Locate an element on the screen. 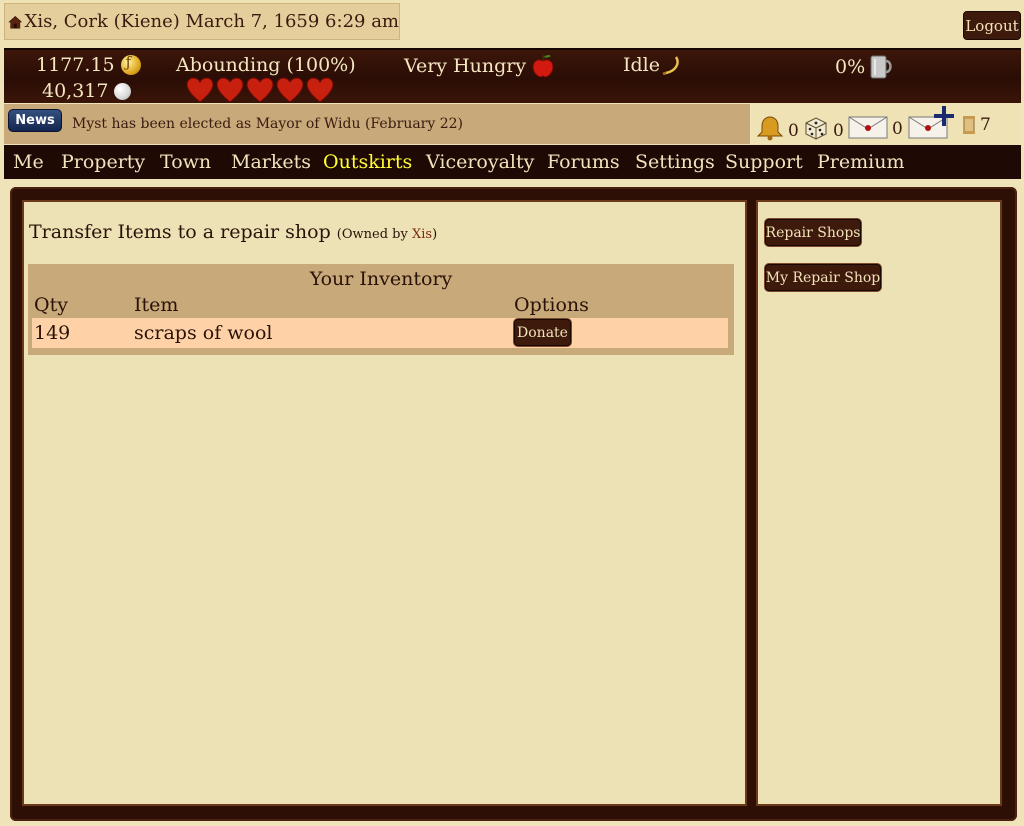 Image resolution: width=1024 pixels, height=826 pixels. repair-shops-button: Repair Shops is located at coordinates (813, 232).